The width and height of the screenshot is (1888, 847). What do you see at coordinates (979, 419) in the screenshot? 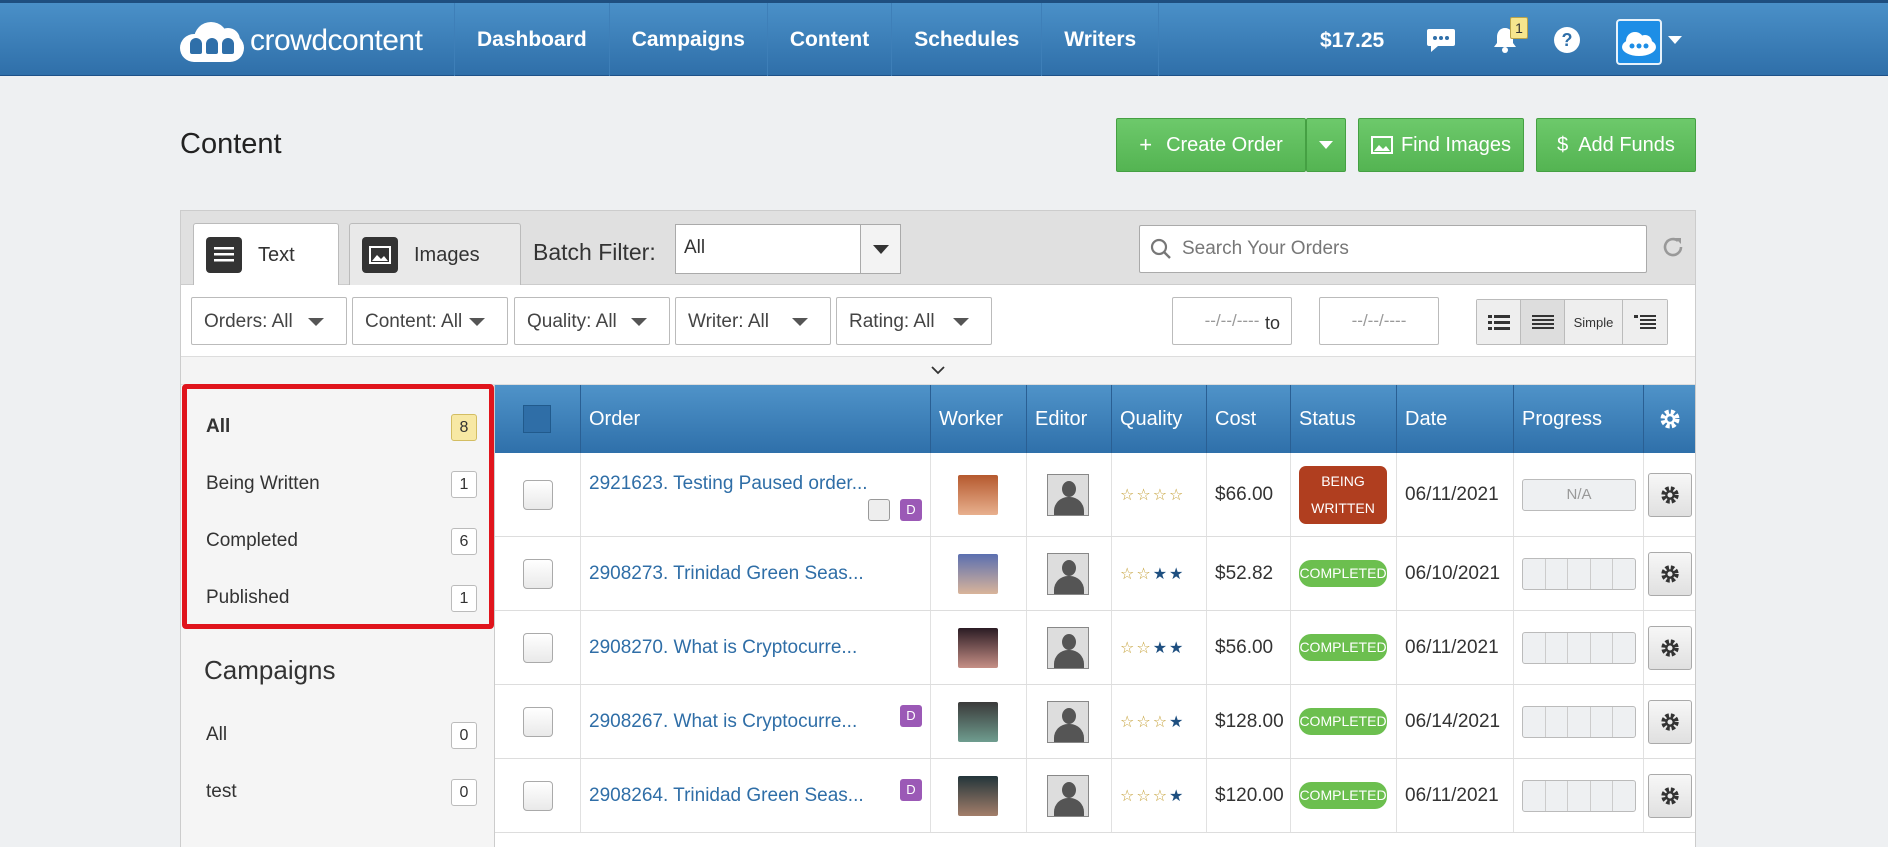
I see `col-worker: Worker` at bounding box center [979, 419].